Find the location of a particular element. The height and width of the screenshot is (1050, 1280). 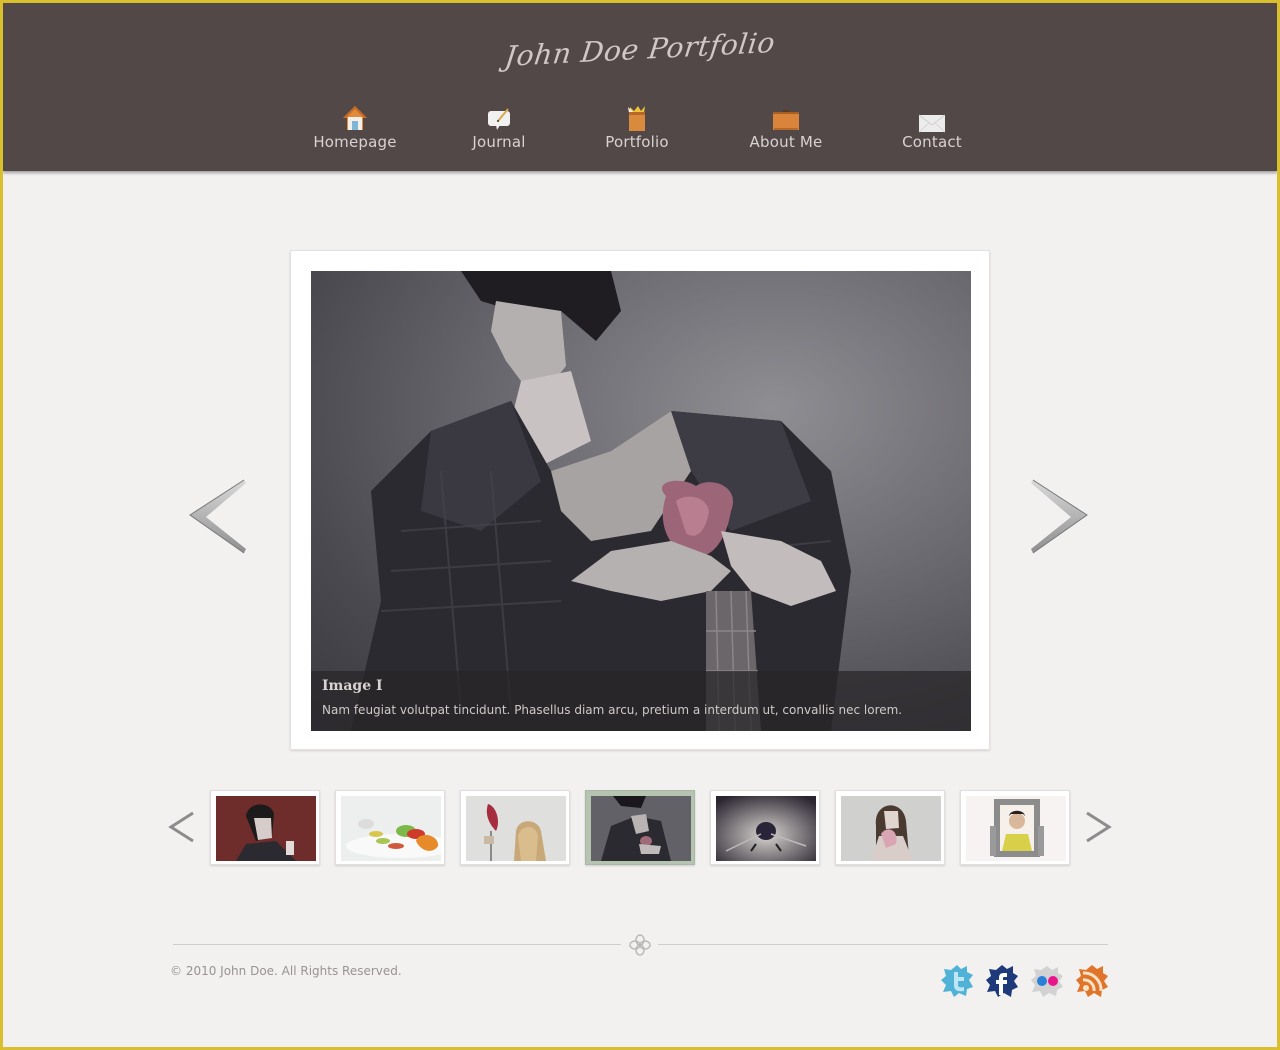

facebook-link is located at coordinates (1002, 981).